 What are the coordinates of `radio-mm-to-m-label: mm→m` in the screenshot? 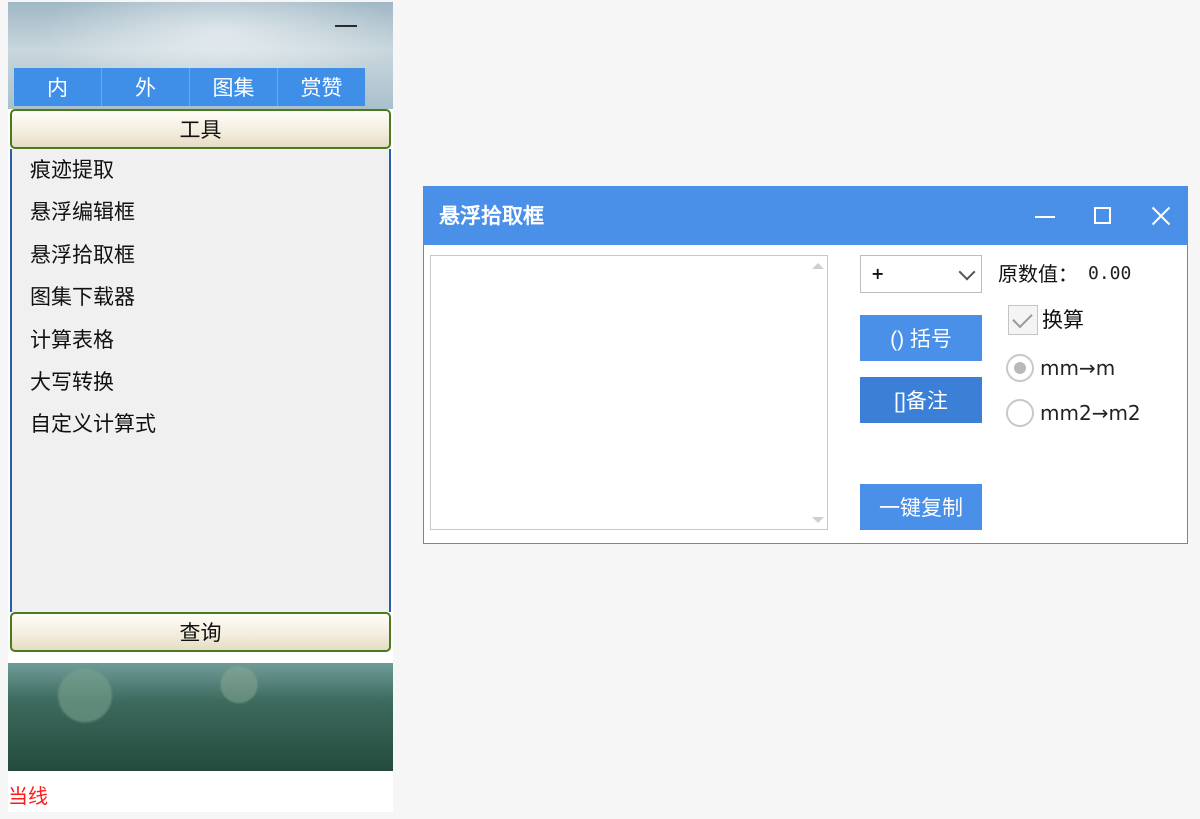 It's located at (1078, 368).